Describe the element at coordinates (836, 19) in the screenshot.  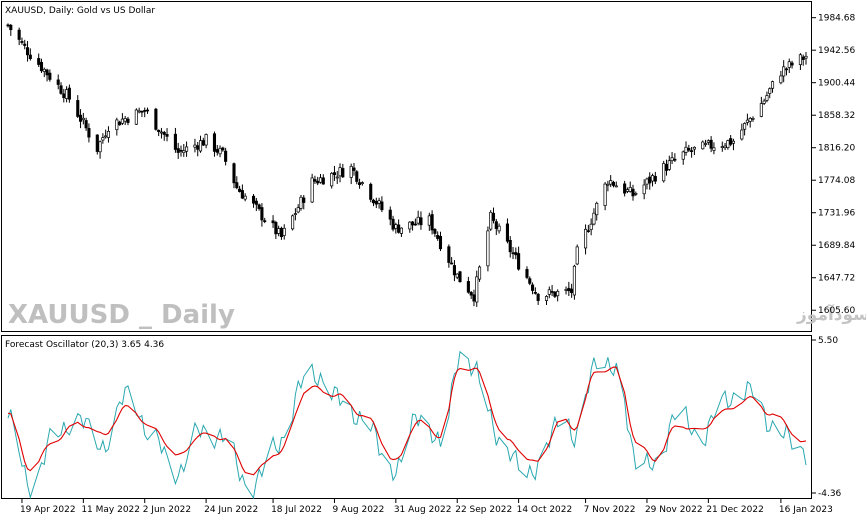
I see `price-axis-label: 1984.68` at that location.